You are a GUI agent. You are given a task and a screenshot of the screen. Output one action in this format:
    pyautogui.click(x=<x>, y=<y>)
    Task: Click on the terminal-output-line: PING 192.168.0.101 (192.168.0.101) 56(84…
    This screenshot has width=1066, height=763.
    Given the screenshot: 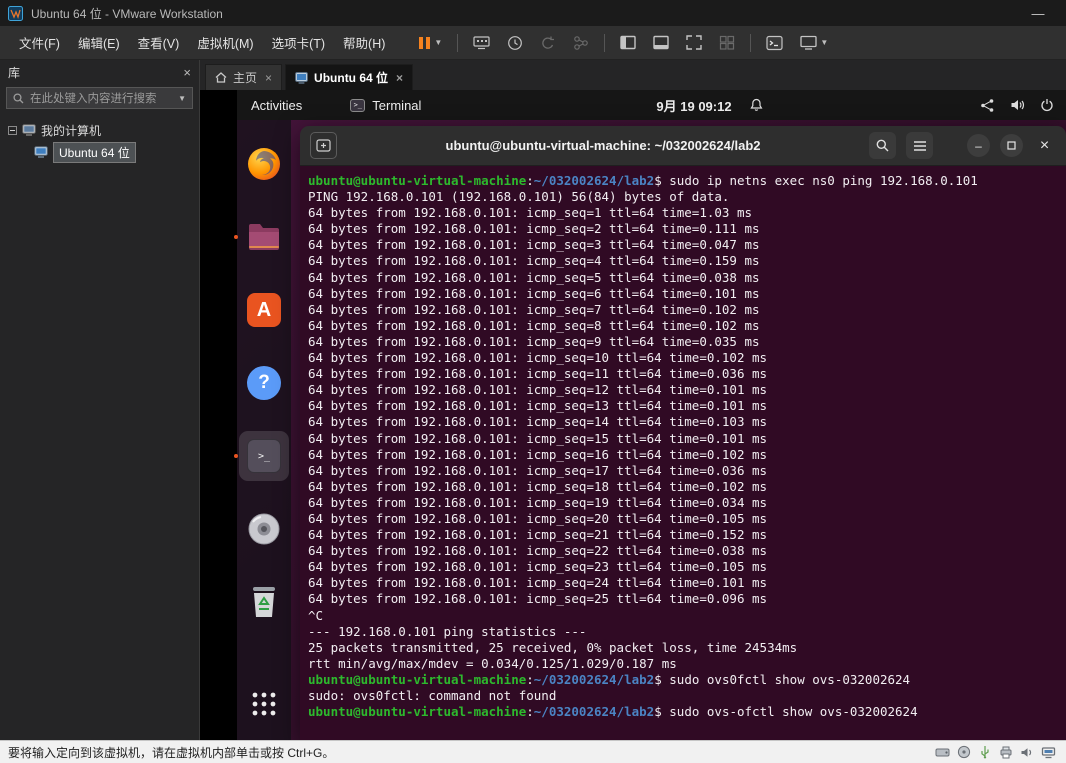 What is the action you would take?
    pyautogui.click(x=519, y=197)
    